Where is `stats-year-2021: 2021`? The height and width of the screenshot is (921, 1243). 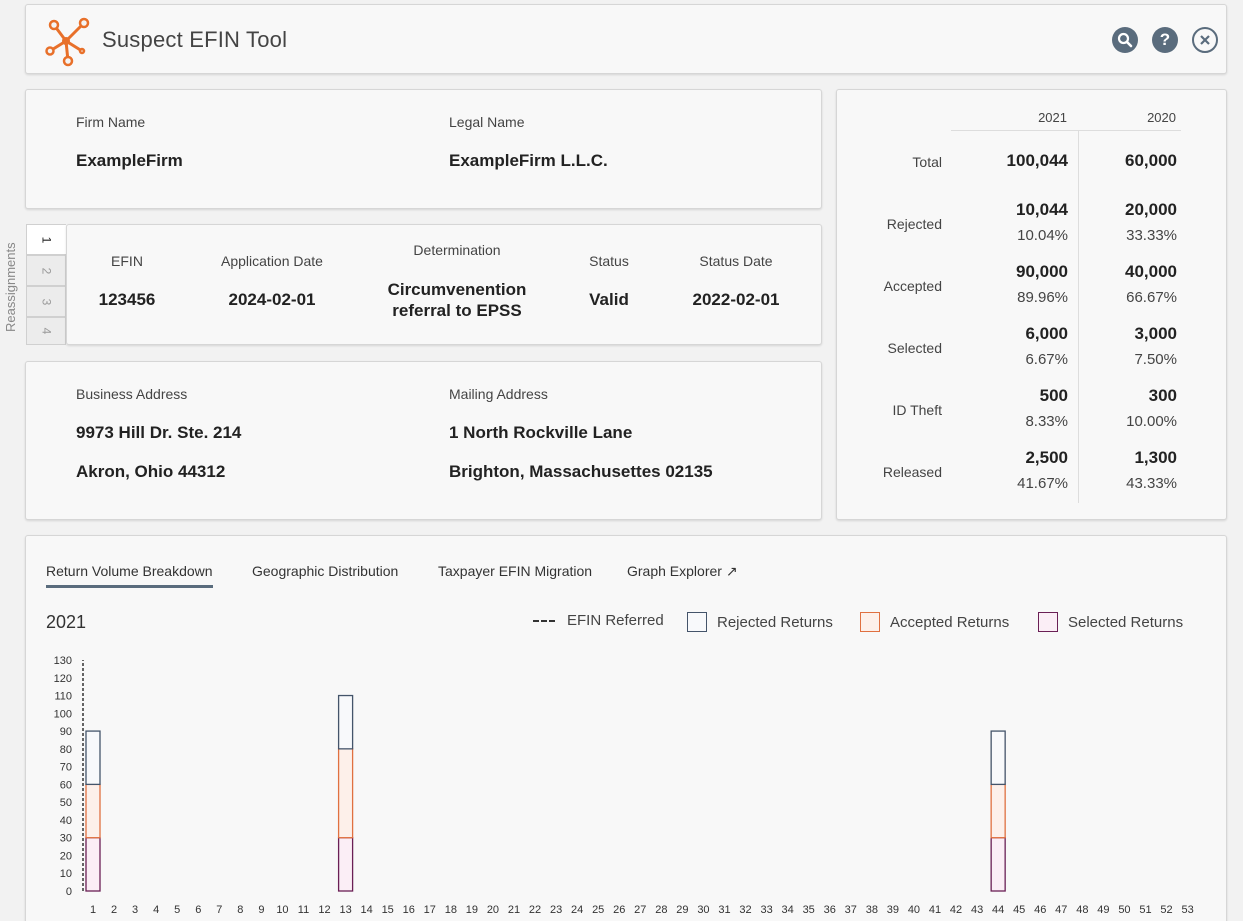 stats-year-2021: 2021 is located at coordinates (1052, 117).